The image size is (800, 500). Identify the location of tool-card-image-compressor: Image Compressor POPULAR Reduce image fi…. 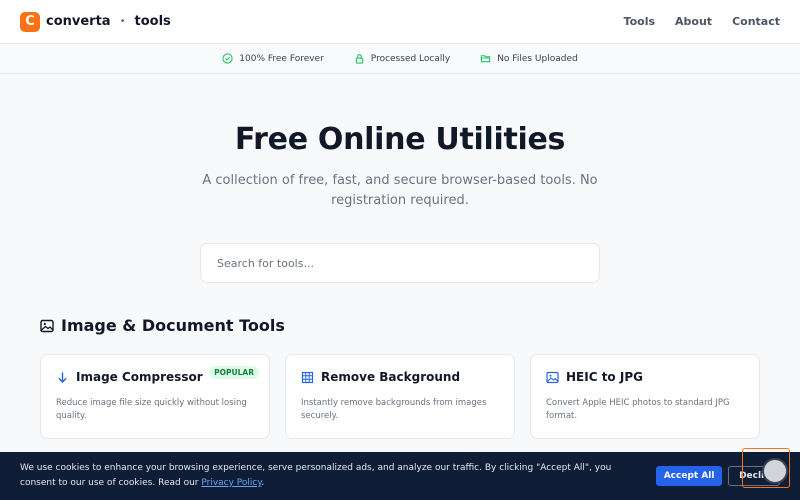
(155, 396).